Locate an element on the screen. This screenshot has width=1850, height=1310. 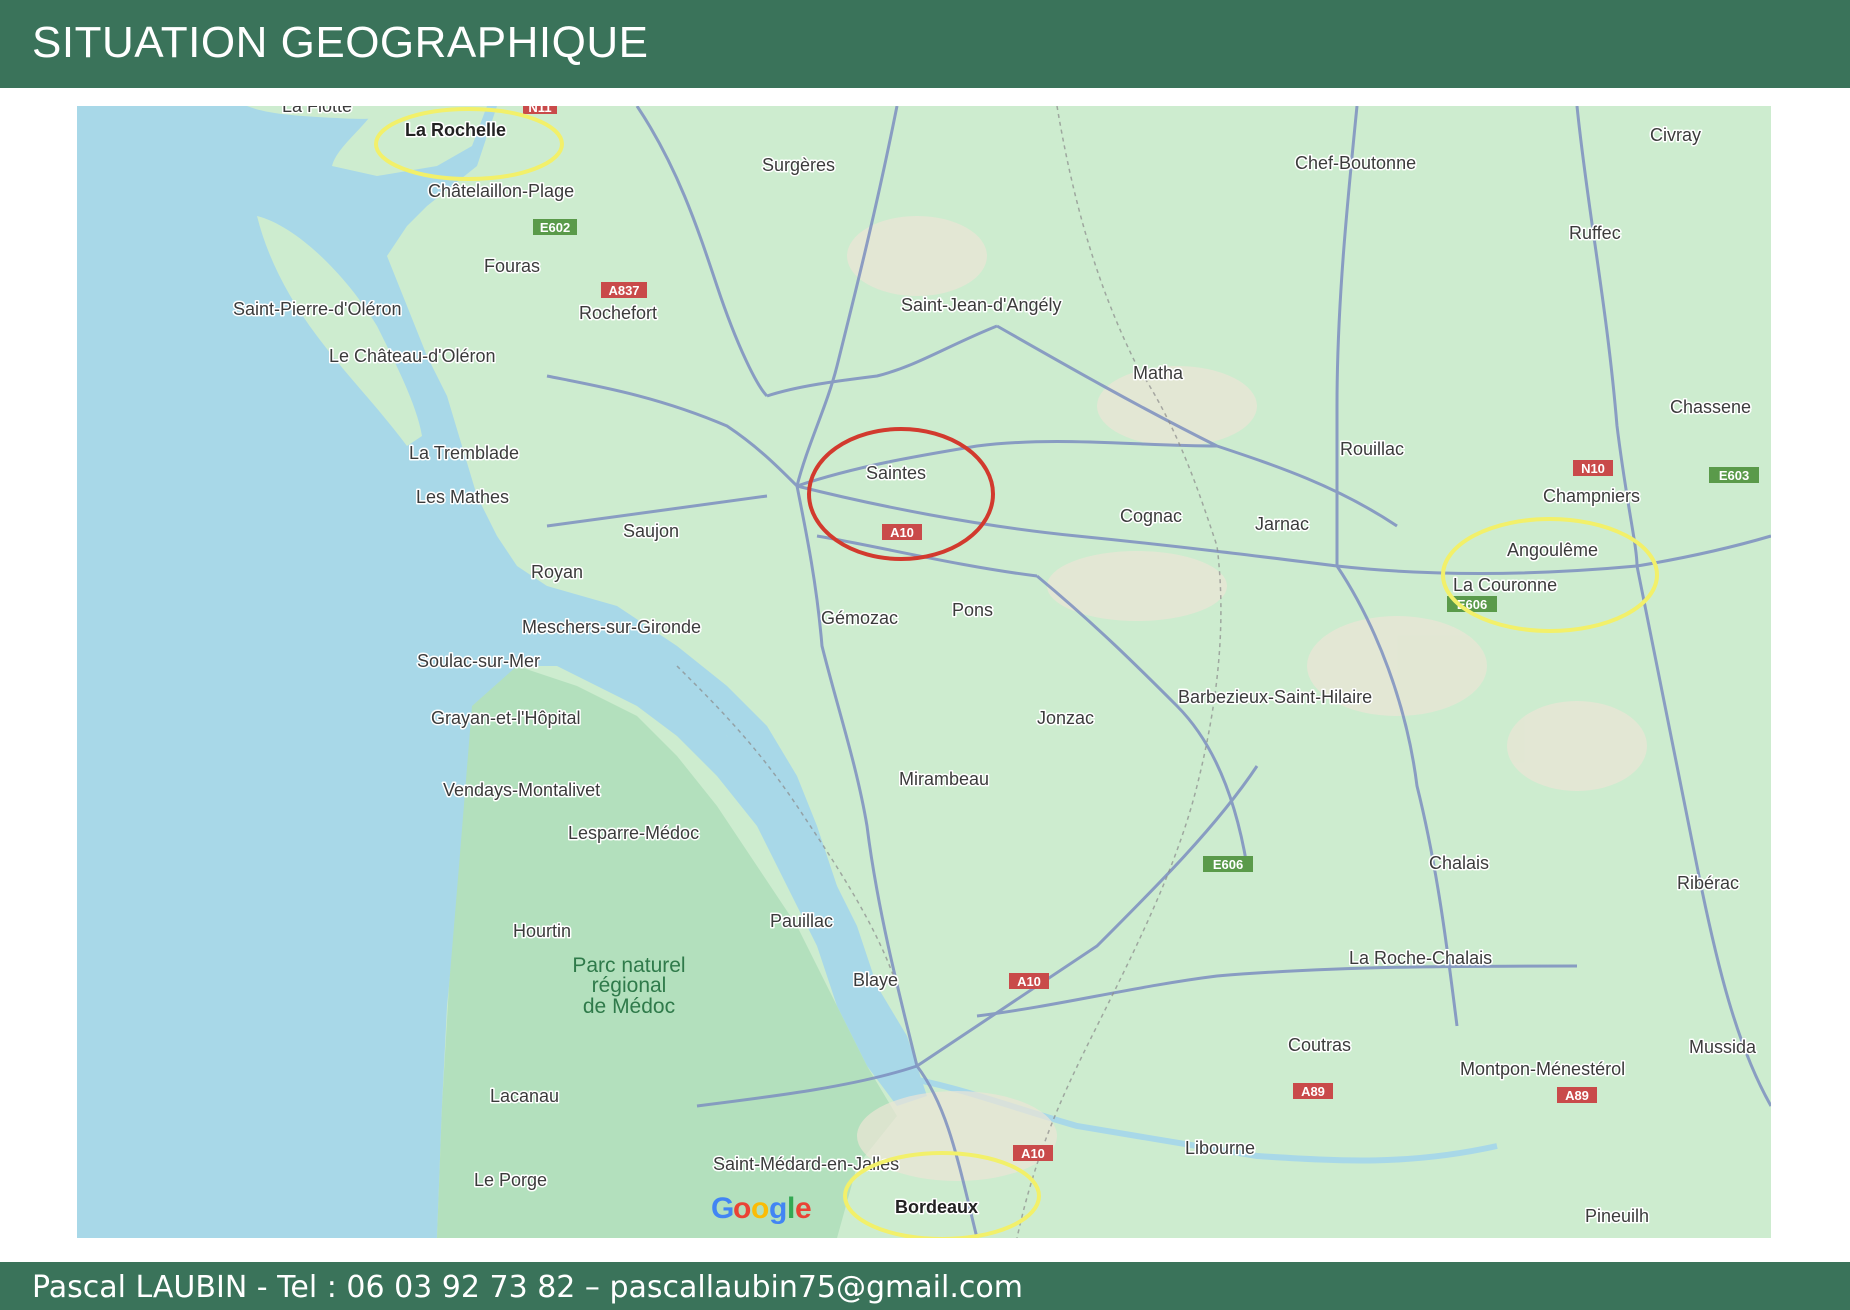
label-vendays: Vendays-Montalivet is located at coordinates (522, 790).